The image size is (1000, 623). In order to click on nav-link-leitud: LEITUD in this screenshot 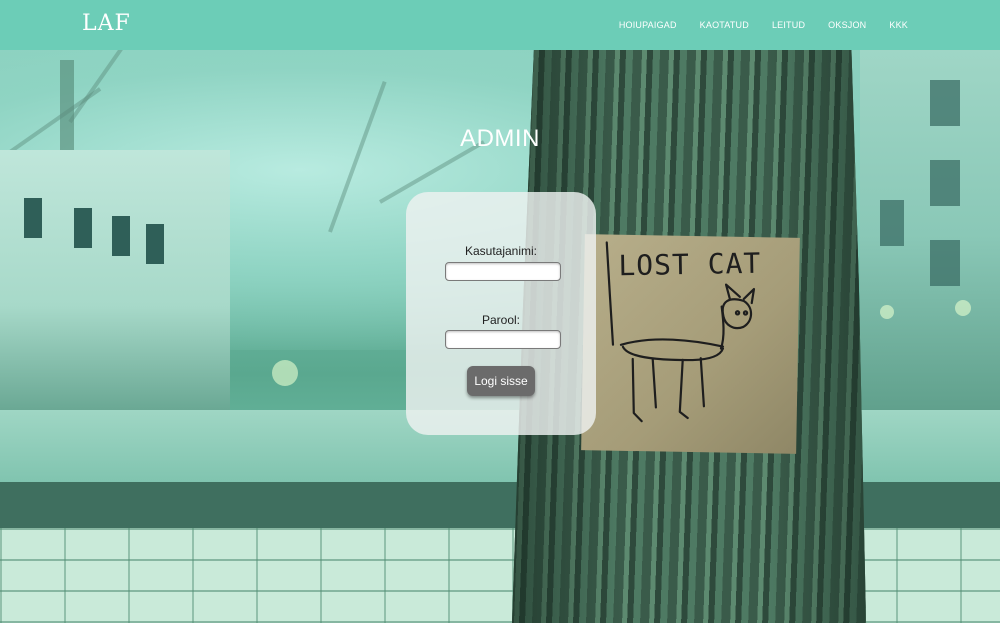, I will do `click(788, 25)`.